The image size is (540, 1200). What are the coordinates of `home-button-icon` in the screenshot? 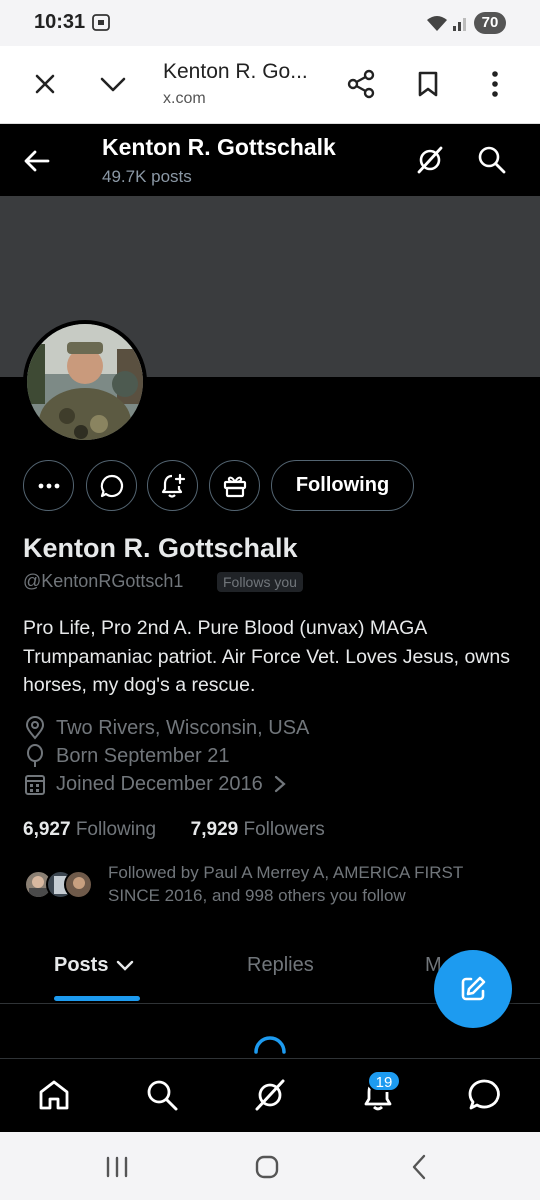 It's located at (267, 1167).